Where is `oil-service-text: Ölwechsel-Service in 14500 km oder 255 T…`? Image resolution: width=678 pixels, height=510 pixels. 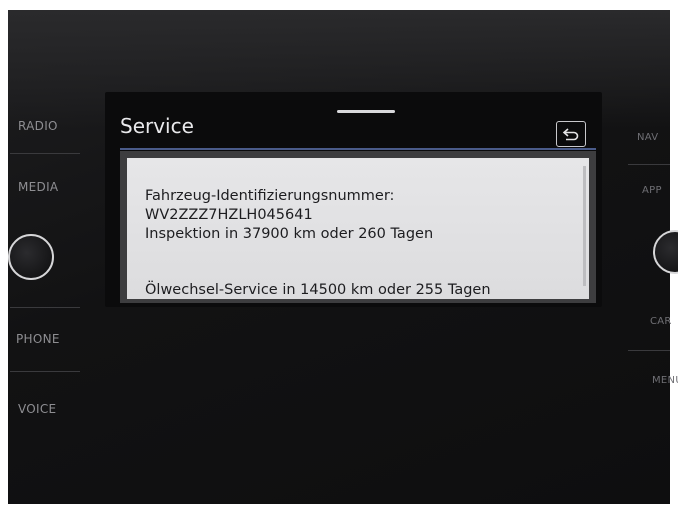 oil-service-text: Ölwechsel-Service in 14500 km oder 255 T… is located at coordinates (318, 290).